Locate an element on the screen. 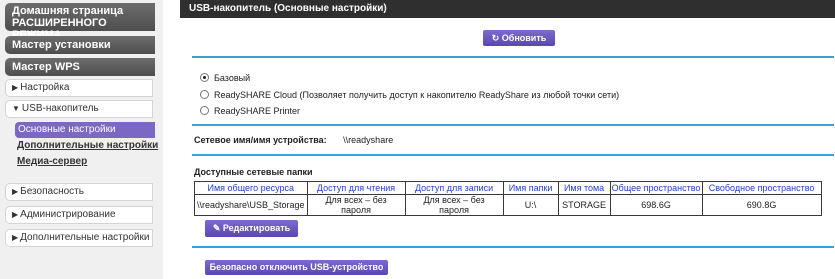 The width and height of the screenshot is (835, 279). safely-remove-usb-button-label: Безопасно отключить USB-устройство is located at coordinates (296, 267).